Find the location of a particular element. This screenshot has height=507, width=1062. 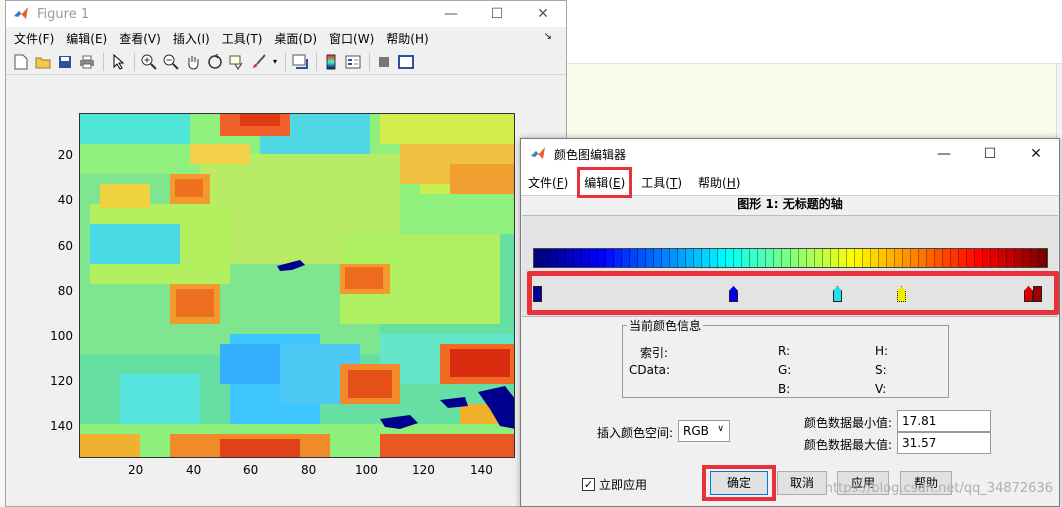

new-file-icon is located at coordinates (21, 62).